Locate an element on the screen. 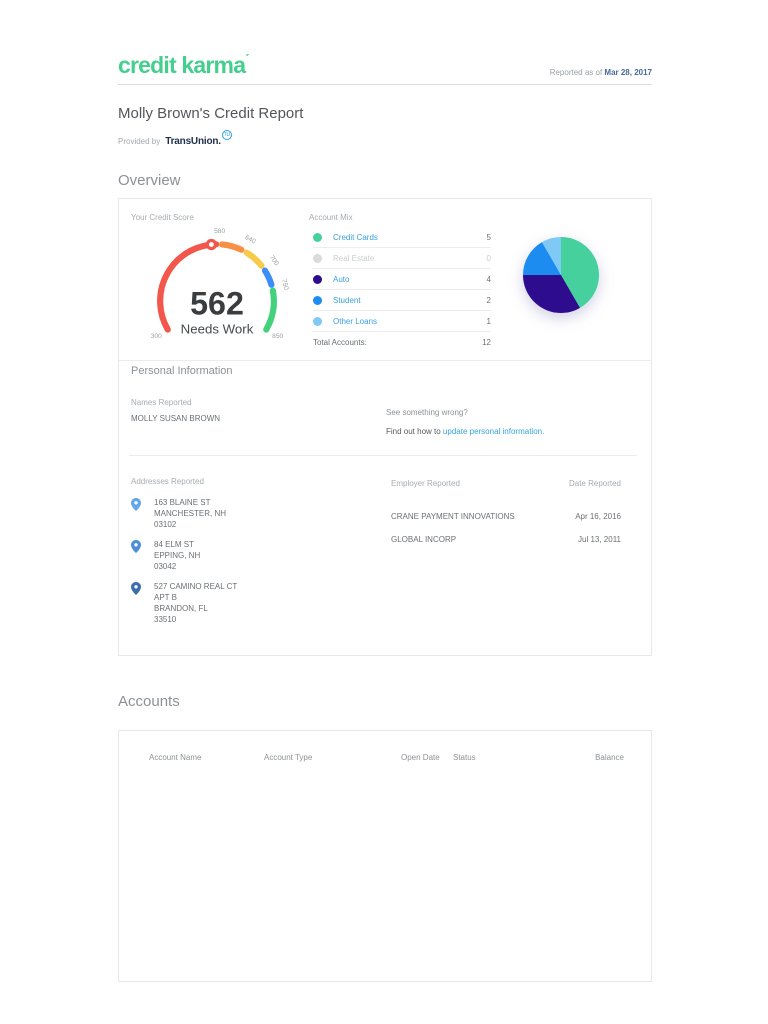  other-loans-dot-icon is located at coordinates (317, 321).